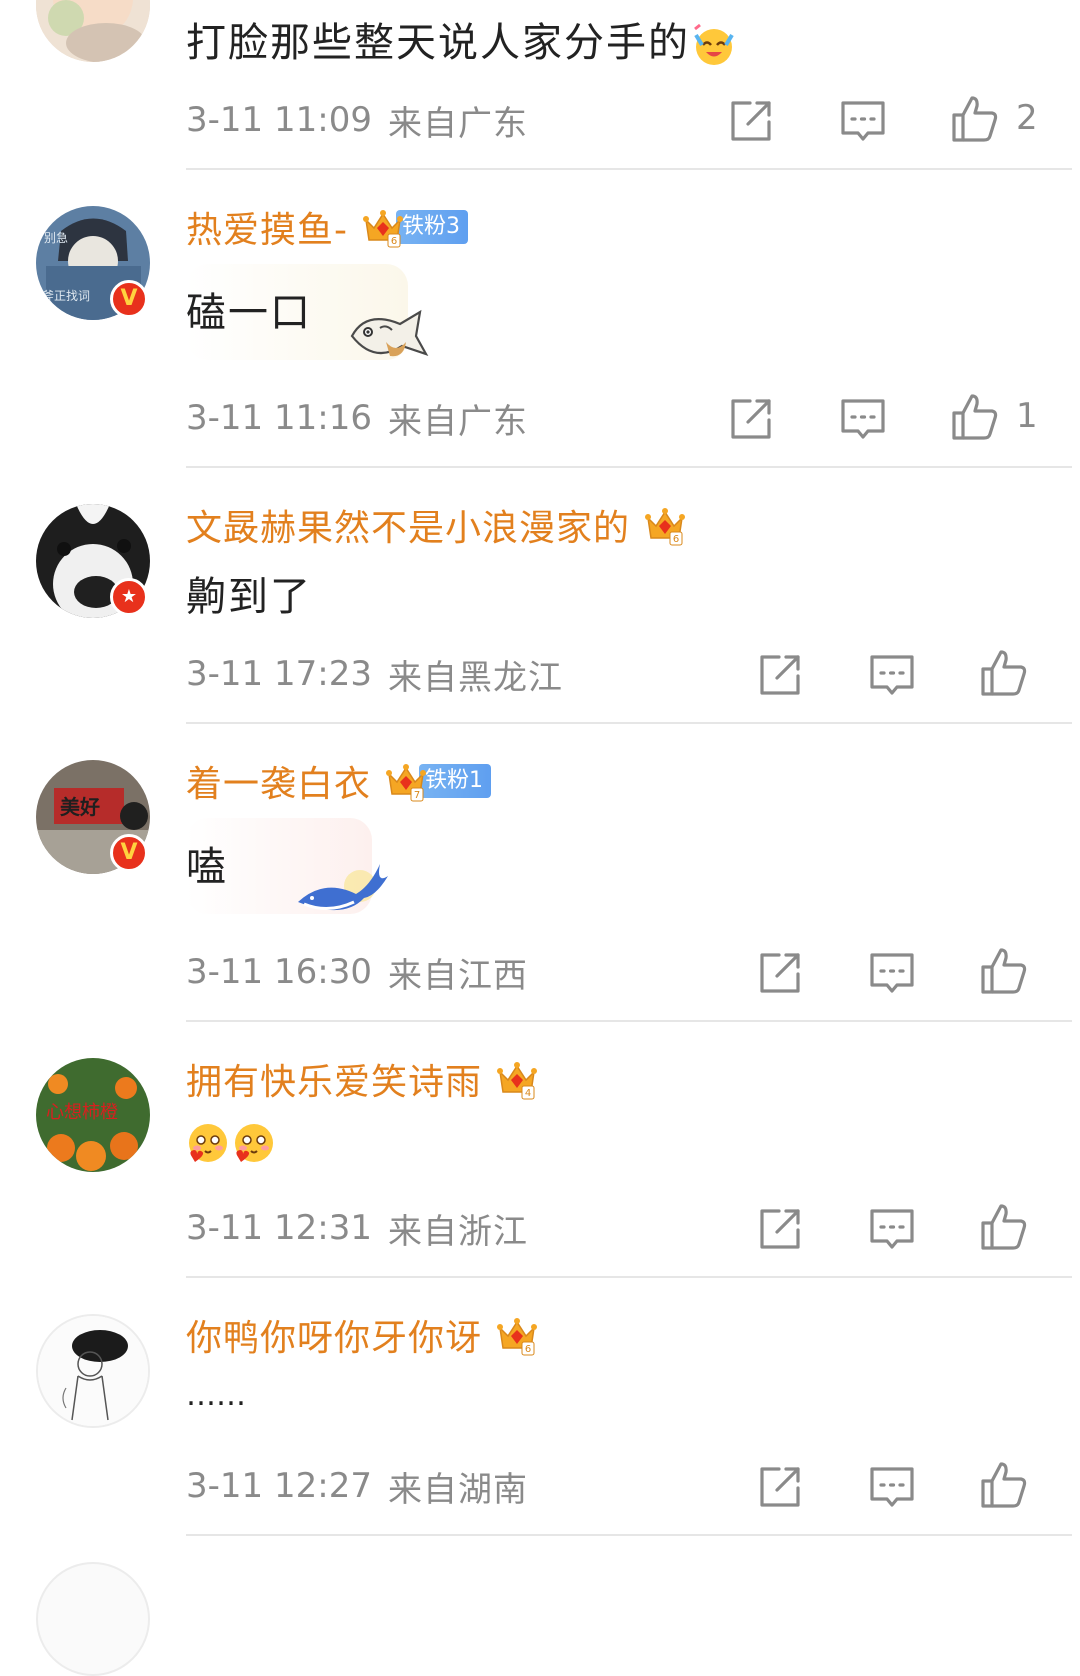 The image size is (1080, 1676). Describe the element at coordinates (517, 1079) in the screenshot. I see `crown-icon: 4` at that location.